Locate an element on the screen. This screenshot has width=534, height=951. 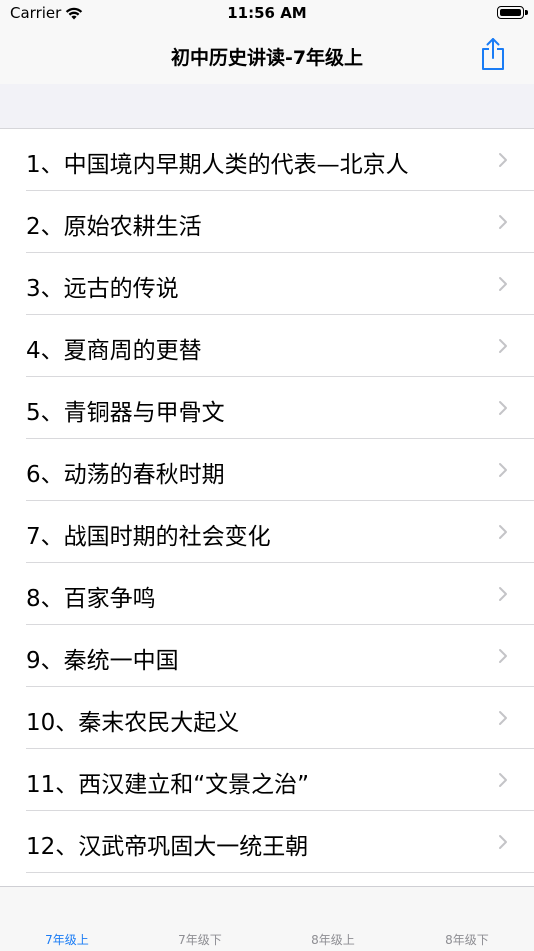
list-item-label: 2、原始农耕生活 is located at coordinates (114, 227).